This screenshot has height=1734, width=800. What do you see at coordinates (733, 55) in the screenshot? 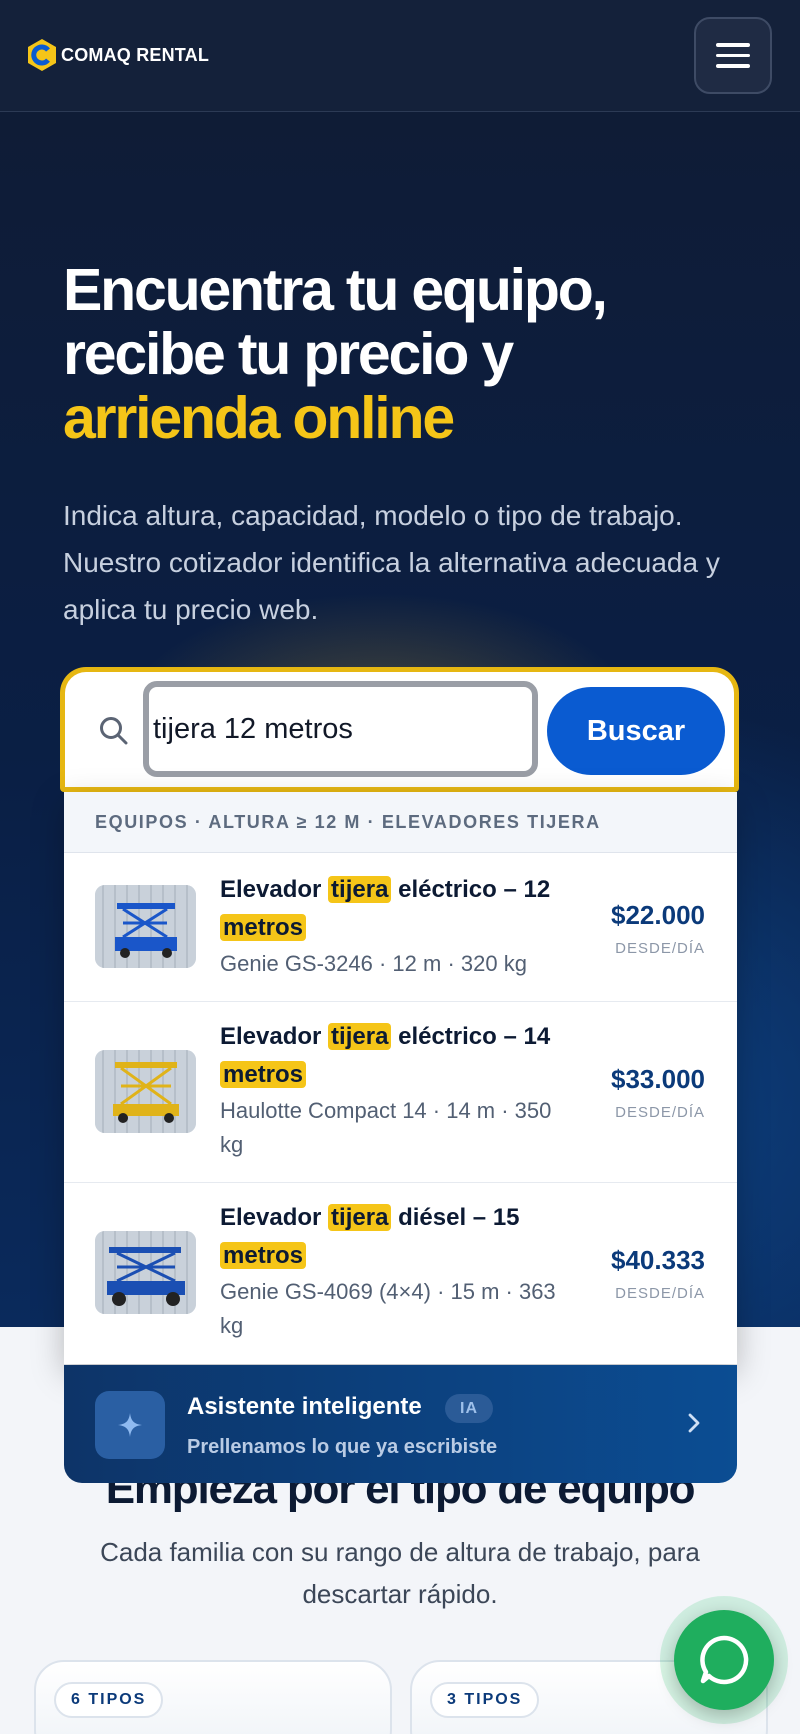
I see `hamburger-menu-icon` at bounding box center [733, 55].